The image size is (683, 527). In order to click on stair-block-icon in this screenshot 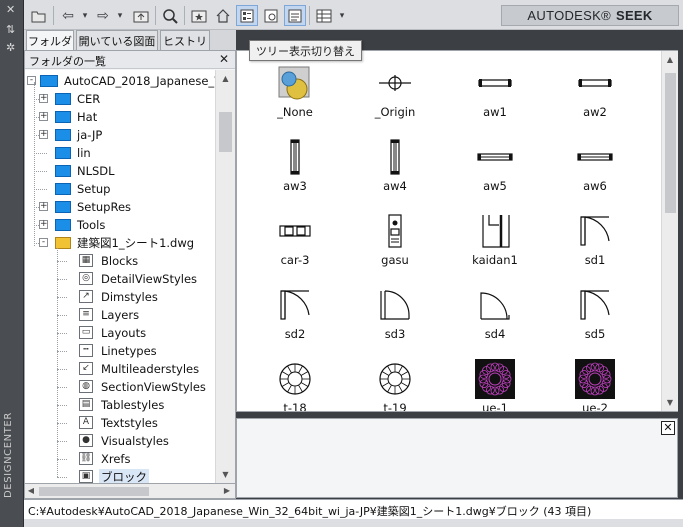, I will do `click(495, 231)`.